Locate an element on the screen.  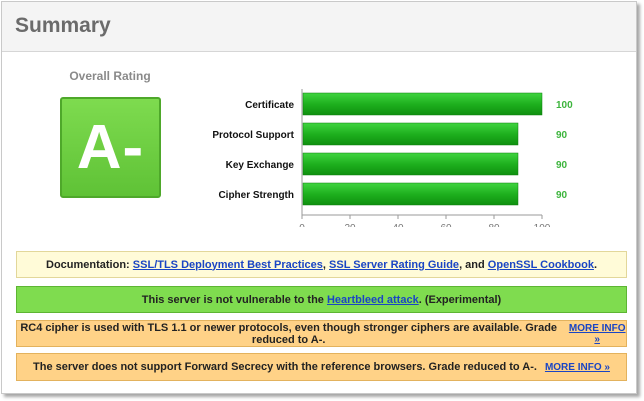
best-practices-link: SSL/TLS Deployment Best Practices is located at coordinates (228, 265).